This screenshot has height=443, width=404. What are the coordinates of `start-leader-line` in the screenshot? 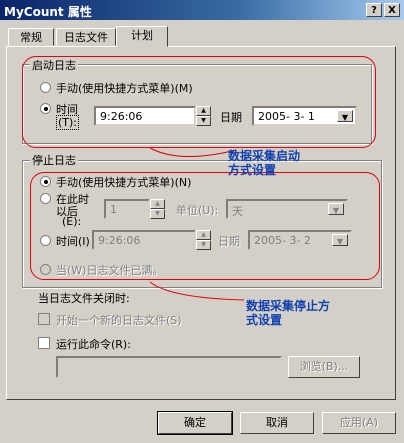 It's located at (193, 152).